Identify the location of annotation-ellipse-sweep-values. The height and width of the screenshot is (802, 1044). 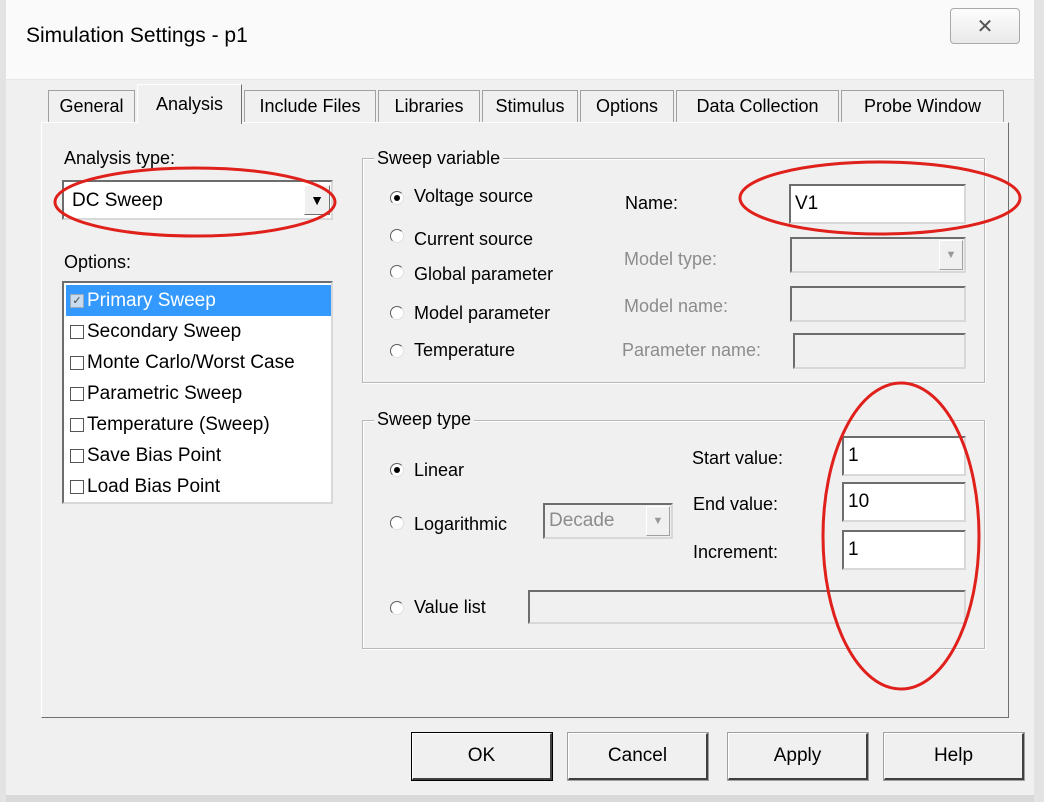
(901, 536).